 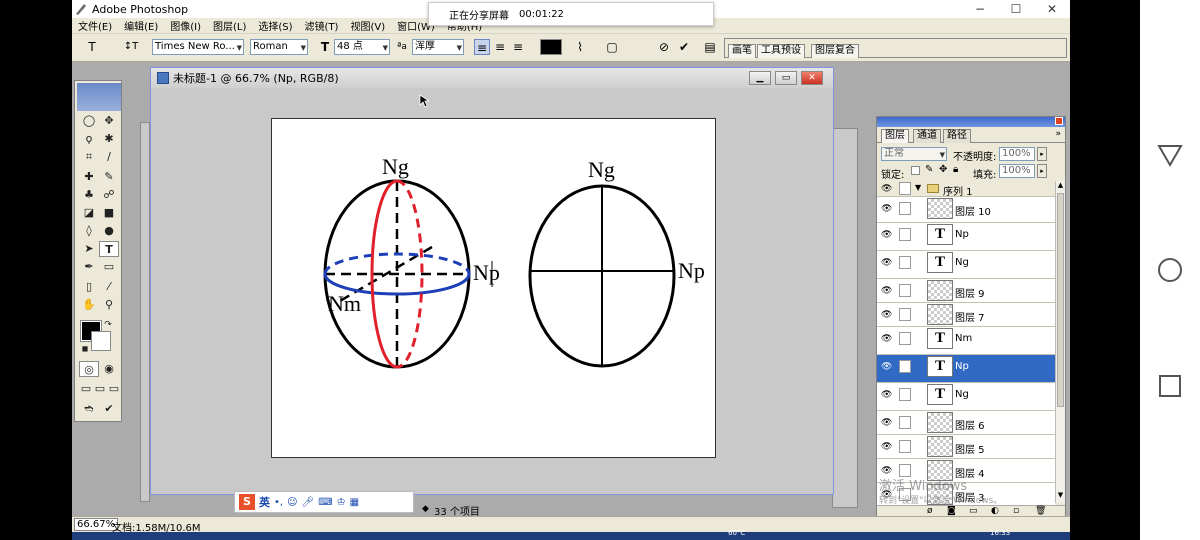 I want to click on expand-triangle-icon: ▼, so click(x=918, y=187).